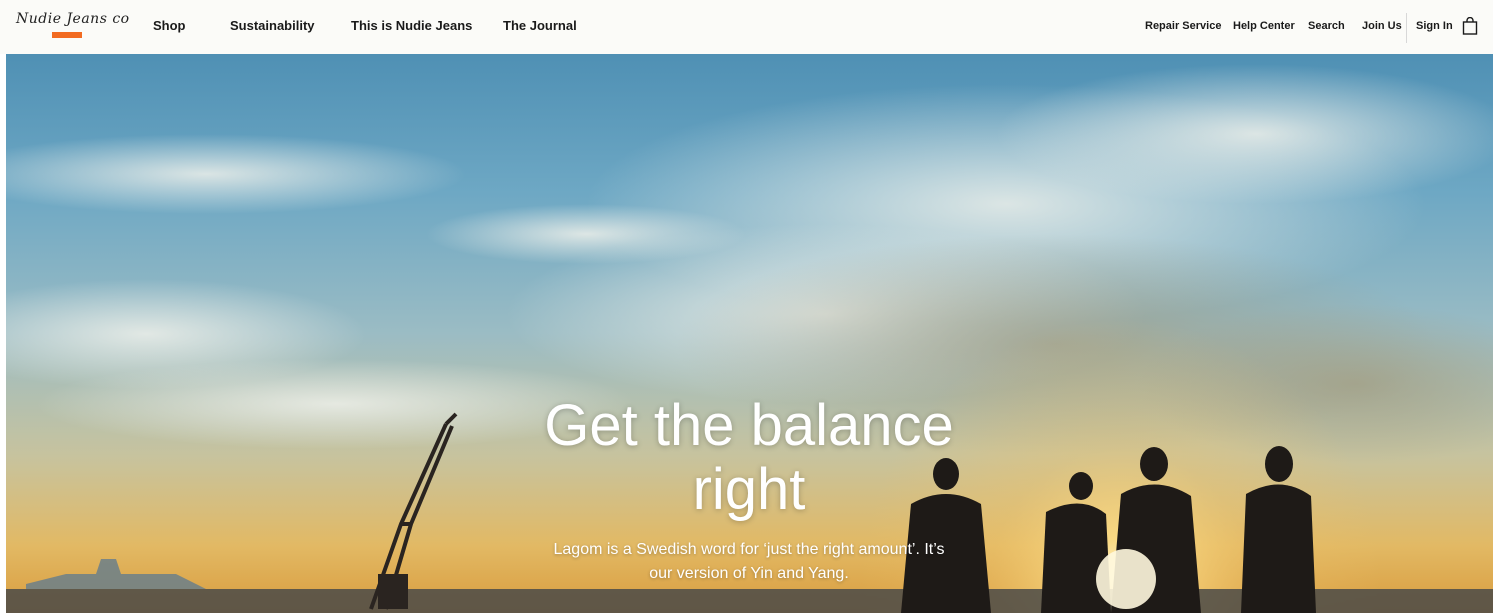 This screenshot has height=613, width=1493. Describe the element at coordinates (411, 25) in the screenshot. I see `nav-this-is-nudie-jeans: This is Nudie Jeans` at that location.